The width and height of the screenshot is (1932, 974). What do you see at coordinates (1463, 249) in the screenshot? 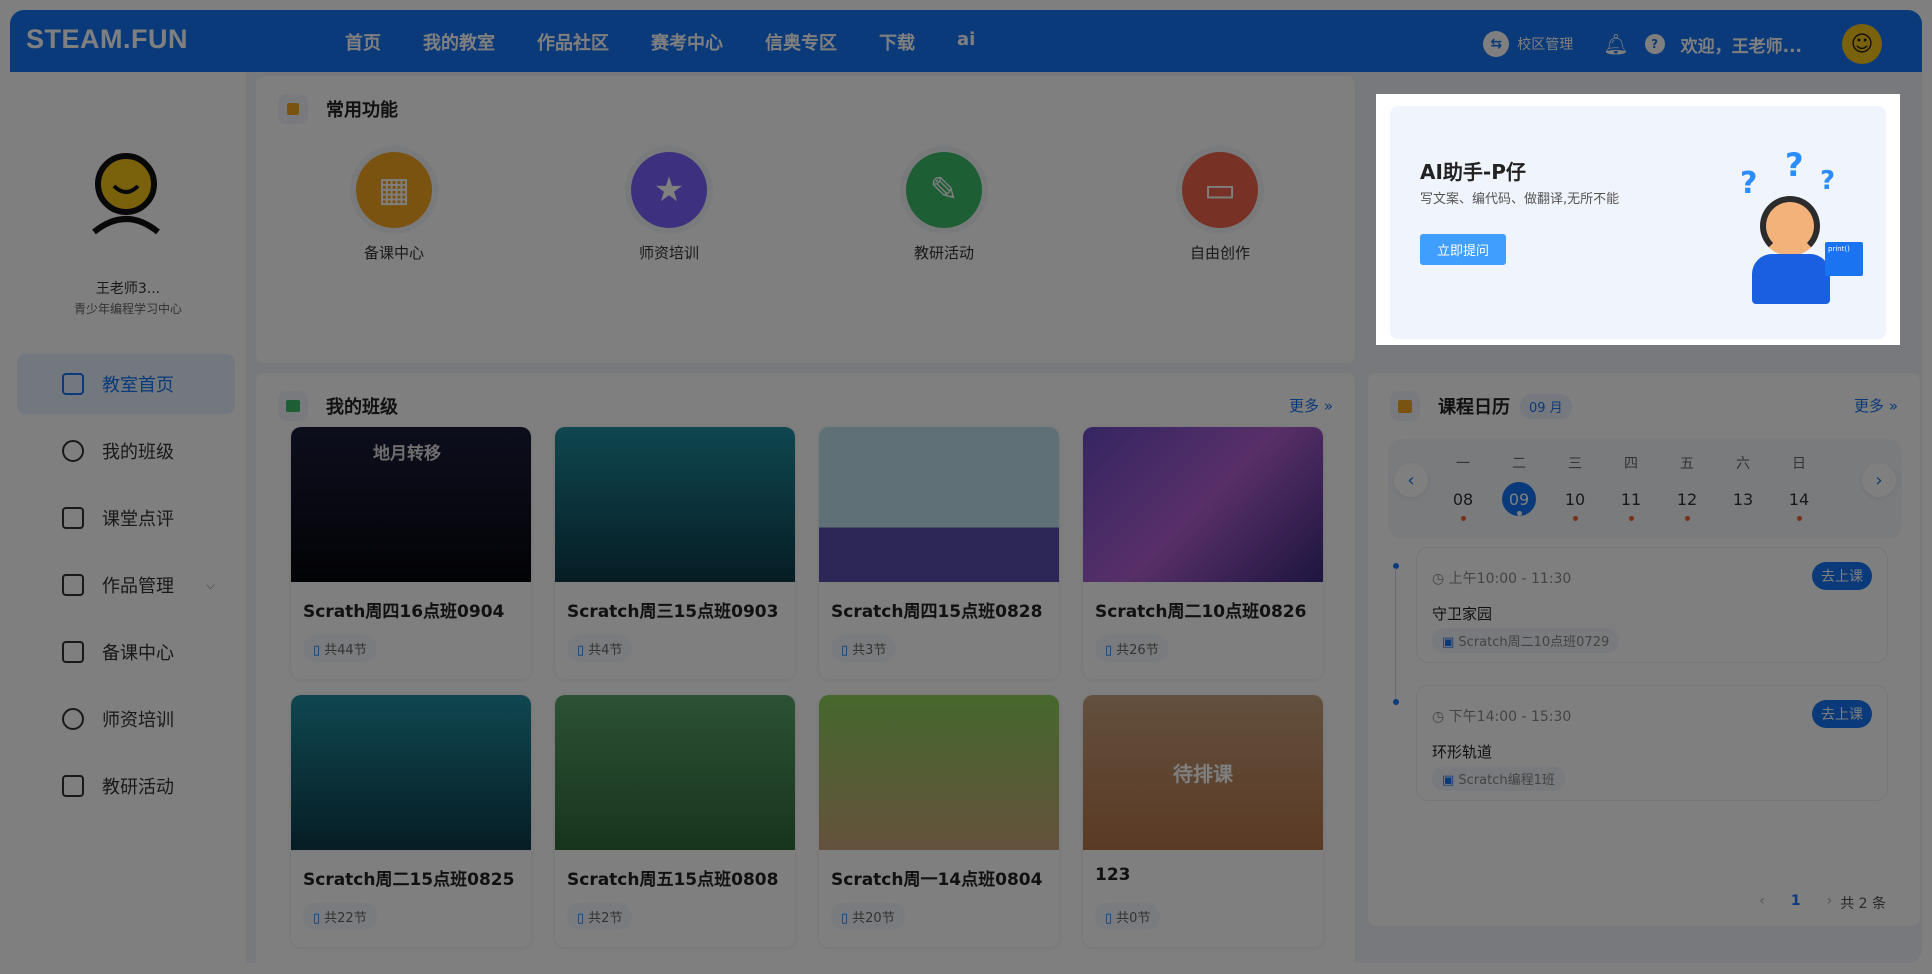
I see `ask-now-button: 立即提问` at bounding box center [1463, 249].